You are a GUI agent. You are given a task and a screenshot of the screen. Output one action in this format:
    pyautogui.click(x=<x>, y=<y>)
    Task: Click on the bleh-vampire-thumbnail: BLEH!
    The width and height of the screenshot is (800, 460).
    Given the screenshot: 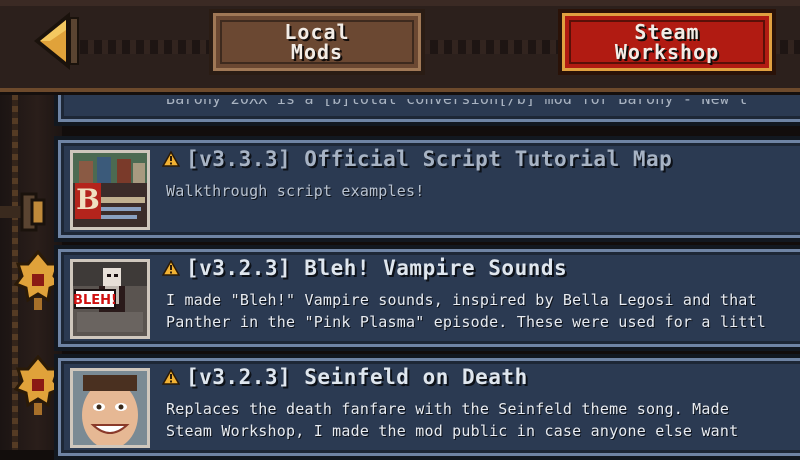 What is the action you would take?
    pyautogui.click(x=110, y=299)
    